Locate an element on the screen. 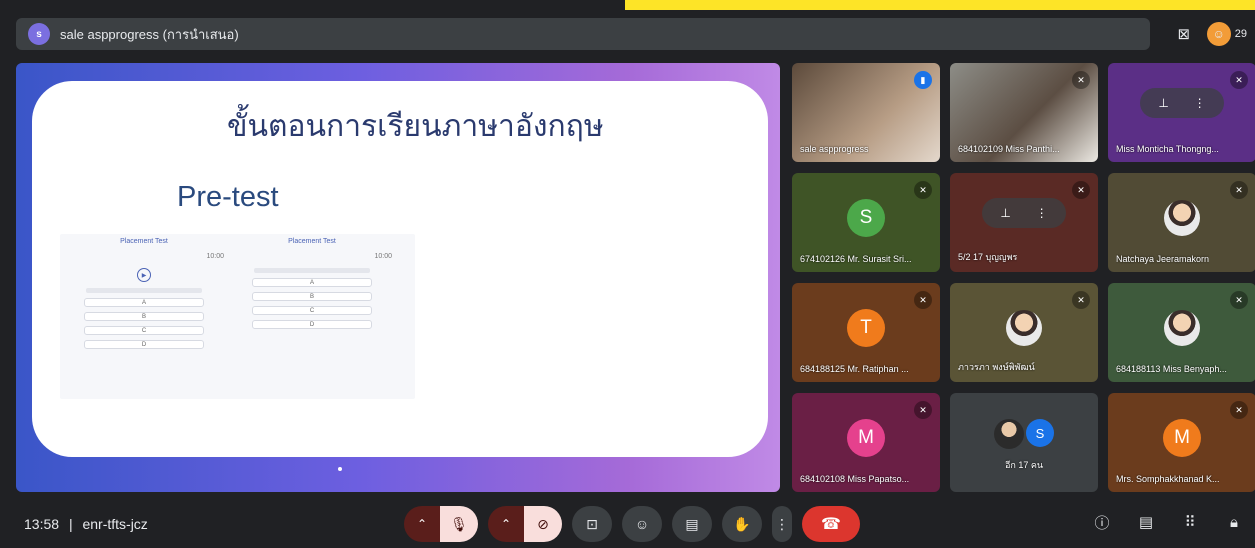  option-right-a: A is located at coordinates (312, 282).